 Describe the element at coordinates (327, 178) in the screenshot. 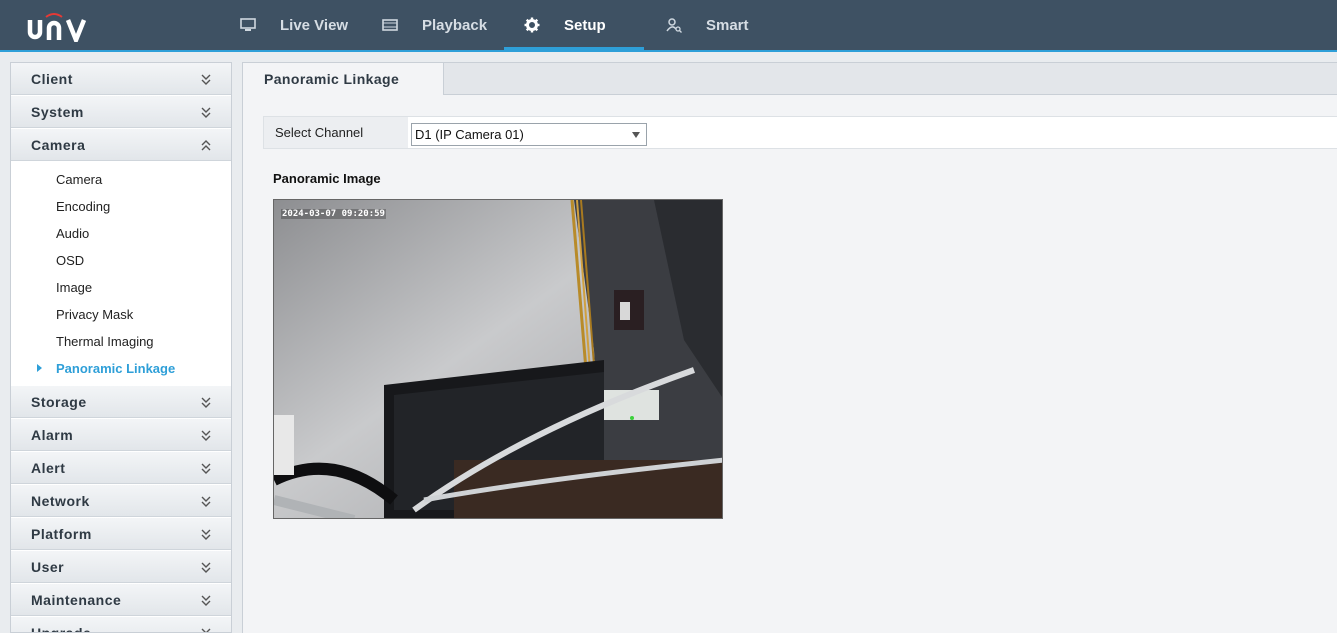

I see `panoramic-image-title: Panoramic Image` at that location.